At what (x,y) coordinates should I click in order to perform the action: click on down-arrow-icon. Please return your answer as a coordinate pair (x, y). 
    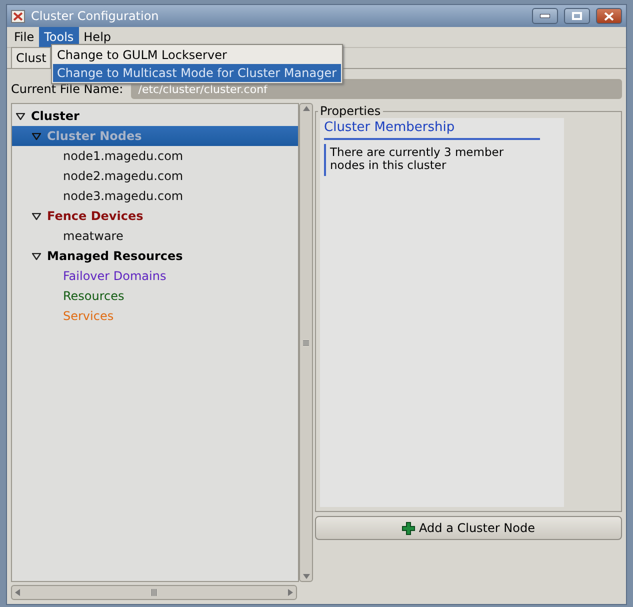
    Looking at the image, I should click on (306, 576).